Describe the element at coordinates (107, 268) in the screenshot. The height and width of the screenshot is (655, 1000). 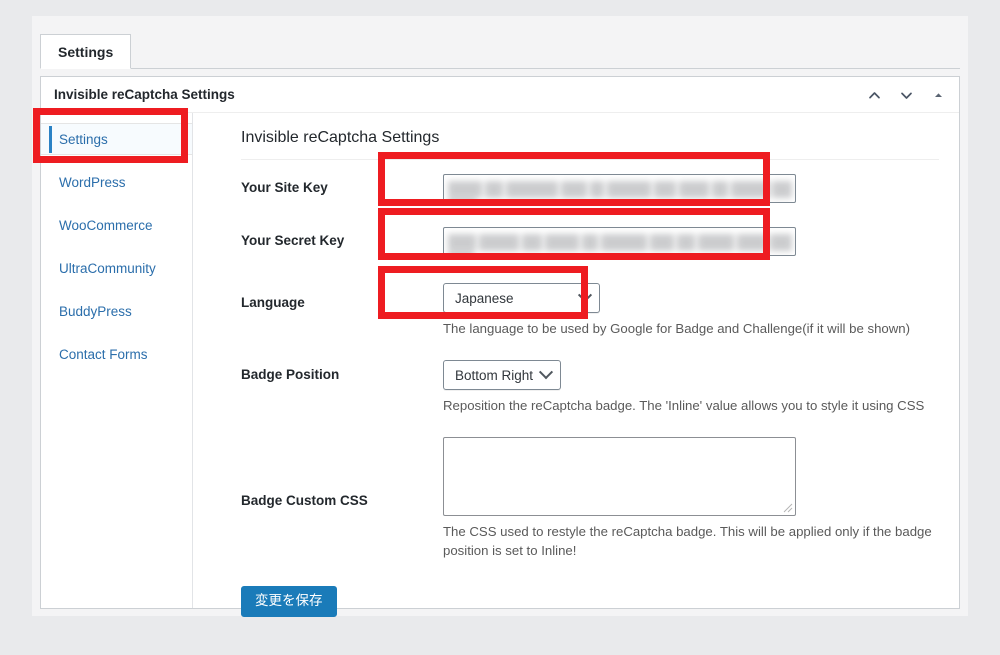
I see `sidebar-item-label: UltraCommunity` at that location.